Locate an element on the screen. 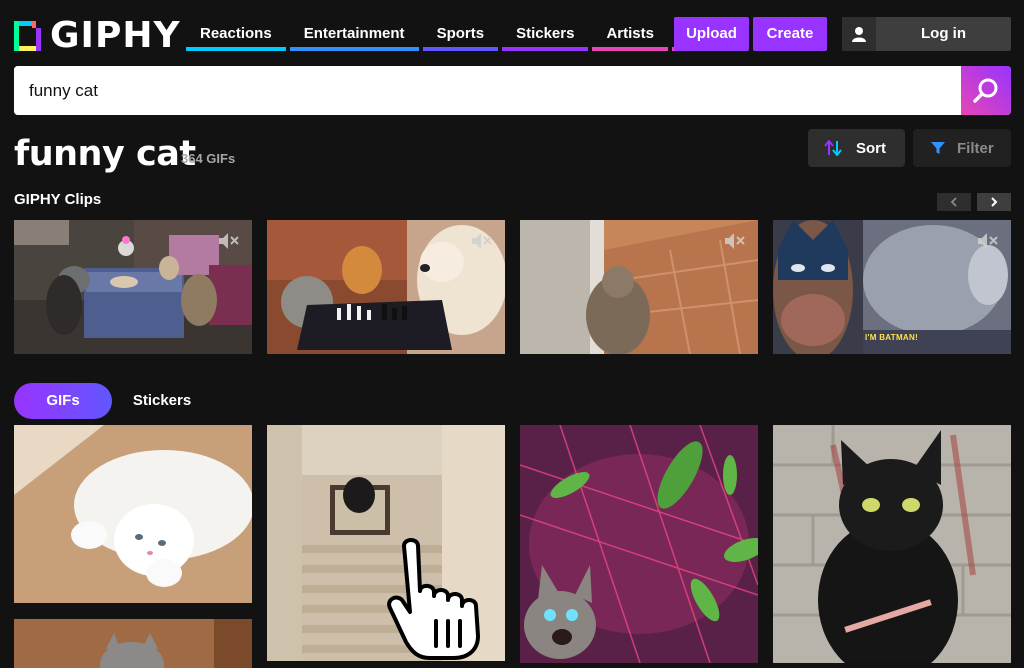 The height and width of the screenshot is (668, 1024). nav-label: Sports is located at coordinates (460, 33).